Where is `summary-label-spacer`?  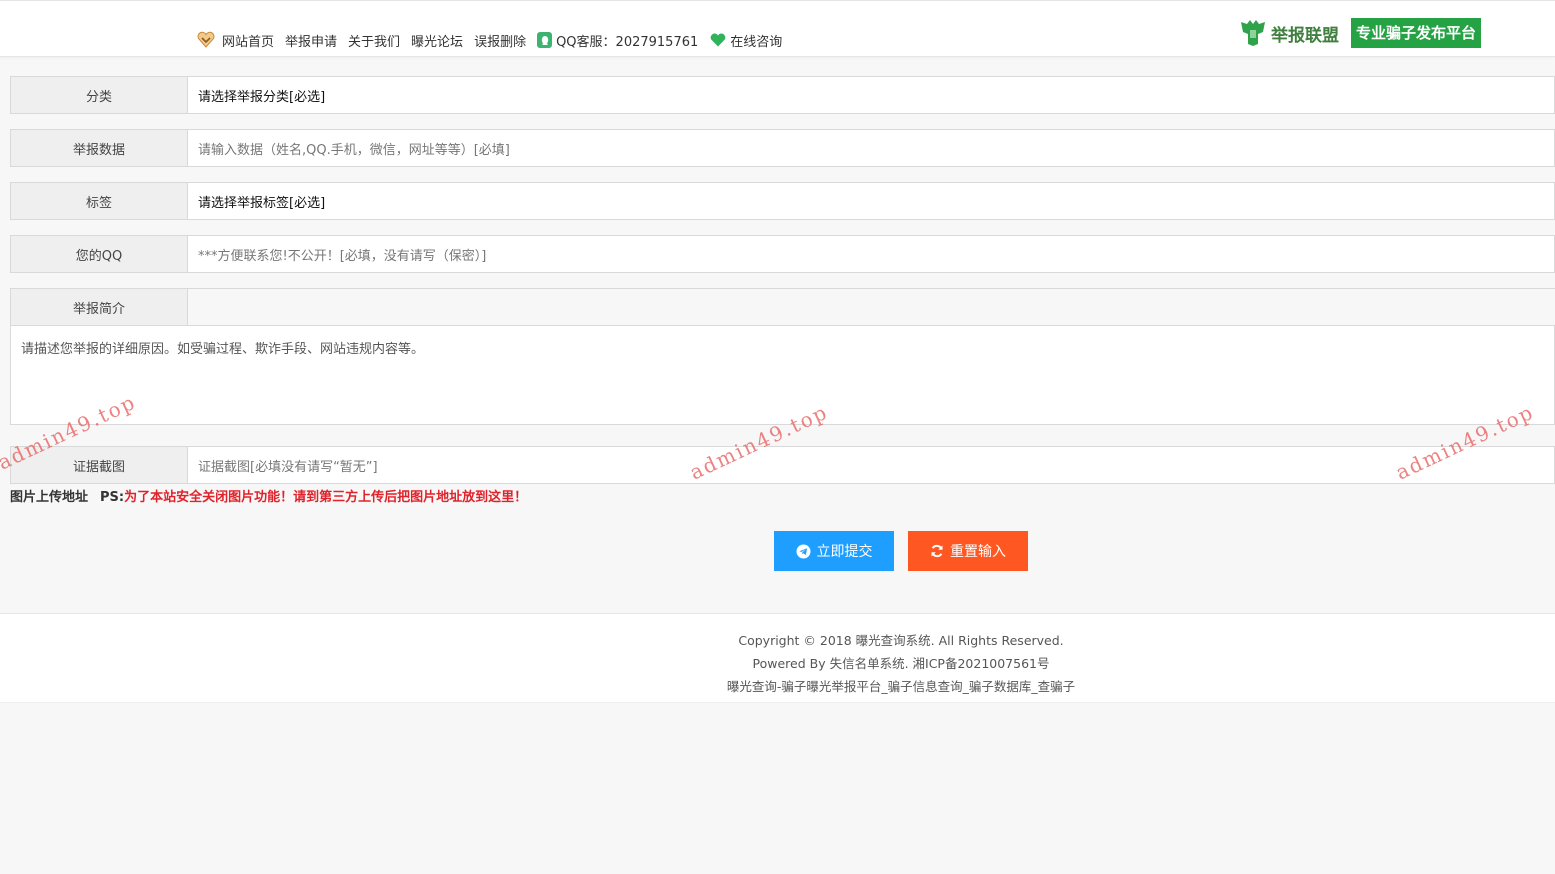
summary-label-spacer is located at coordinates (871, 307).